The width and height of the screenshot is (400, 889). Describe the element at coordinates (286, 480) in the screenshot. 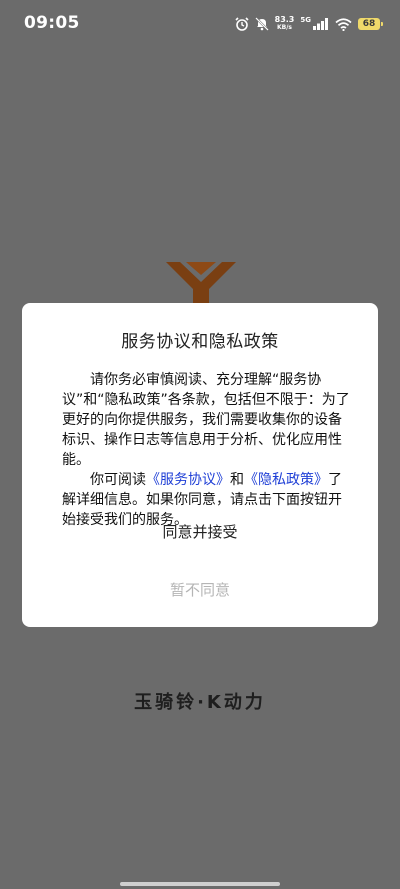

I see `privacy-policy-link: 《隐私政策》` at that location.